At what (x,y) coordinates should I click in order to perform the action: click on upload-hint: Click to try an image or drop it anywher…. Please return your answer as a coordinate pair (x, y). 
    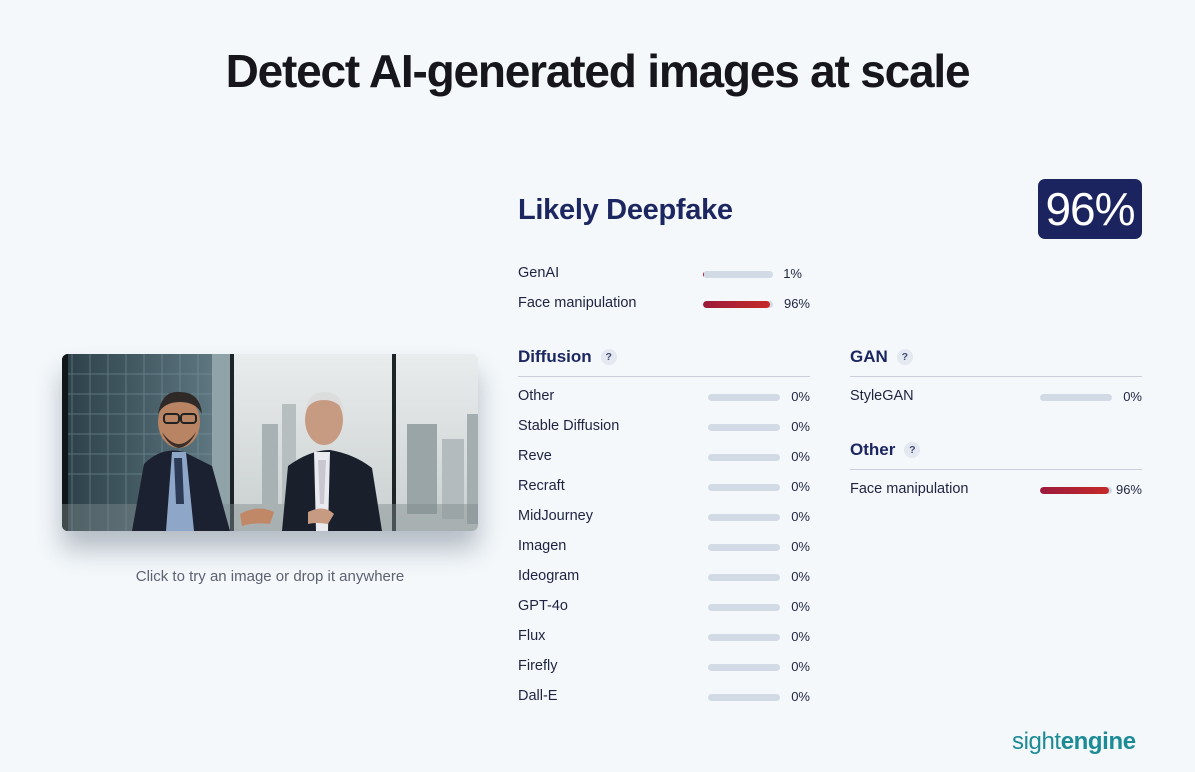
    Looking at the image, I should click on (270, 576).